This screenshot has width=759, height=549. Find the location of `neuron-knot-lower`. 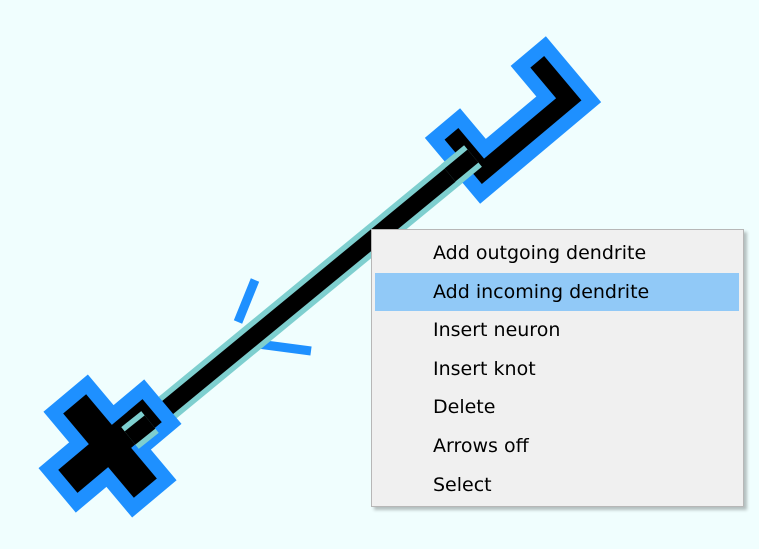

neuron-knot-lower is located at coordinates (110, 446).